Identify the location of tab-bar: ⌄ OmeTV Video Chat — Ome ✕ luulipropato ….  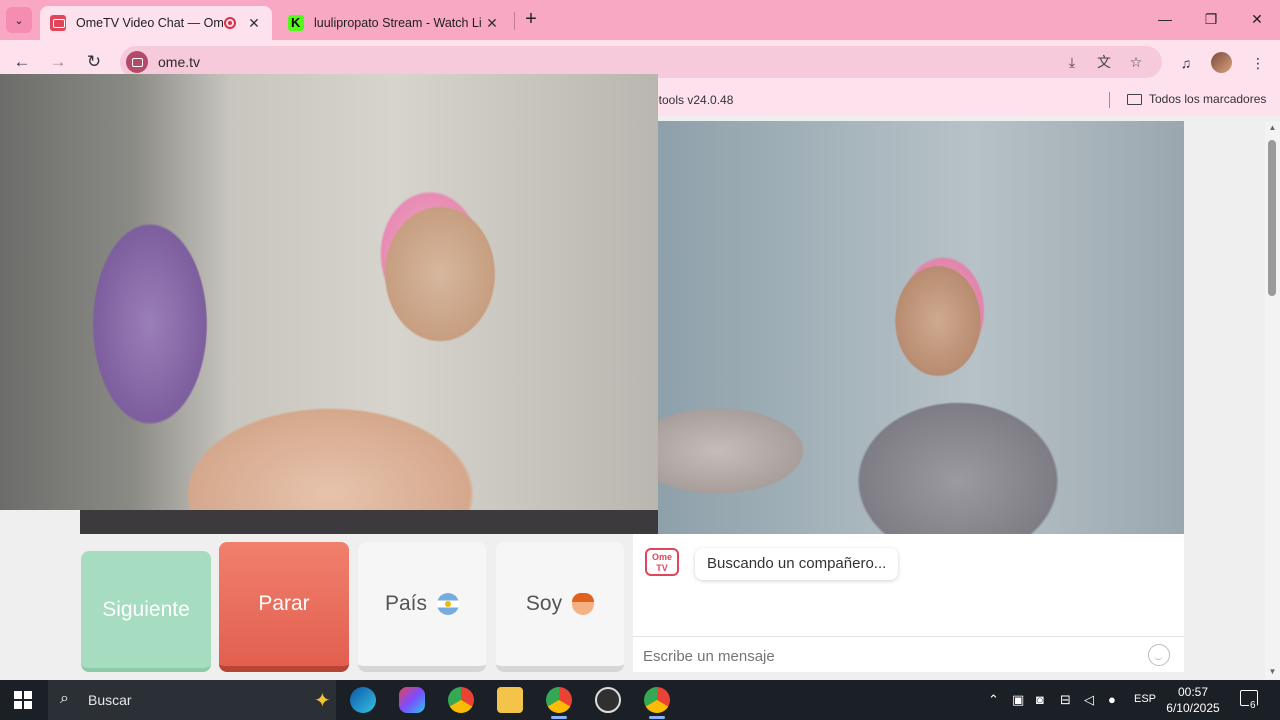
(640, 20).